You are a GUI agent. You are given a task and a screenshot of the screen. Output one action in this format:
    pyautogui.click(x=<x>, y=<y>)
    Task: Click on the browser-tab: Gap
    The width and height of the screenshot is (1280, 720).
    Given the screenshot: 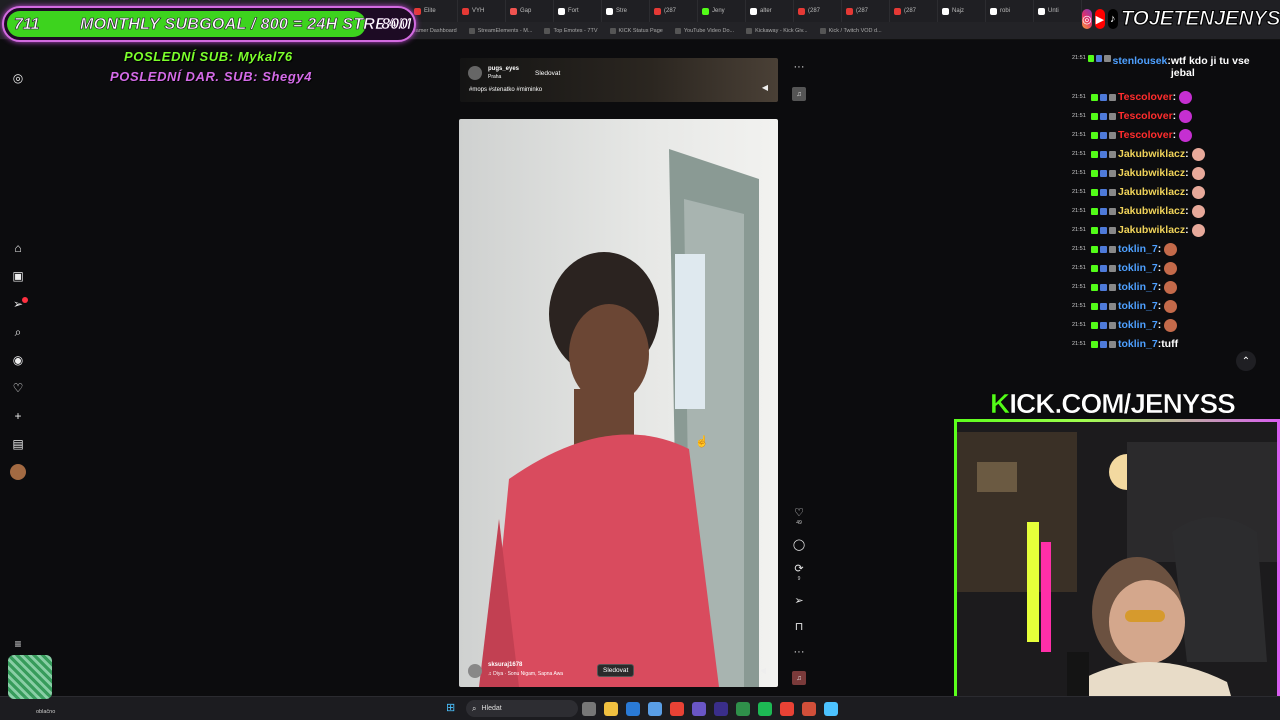 What is the action you would take?
    pyautogui.click(x=530, y=11)
    